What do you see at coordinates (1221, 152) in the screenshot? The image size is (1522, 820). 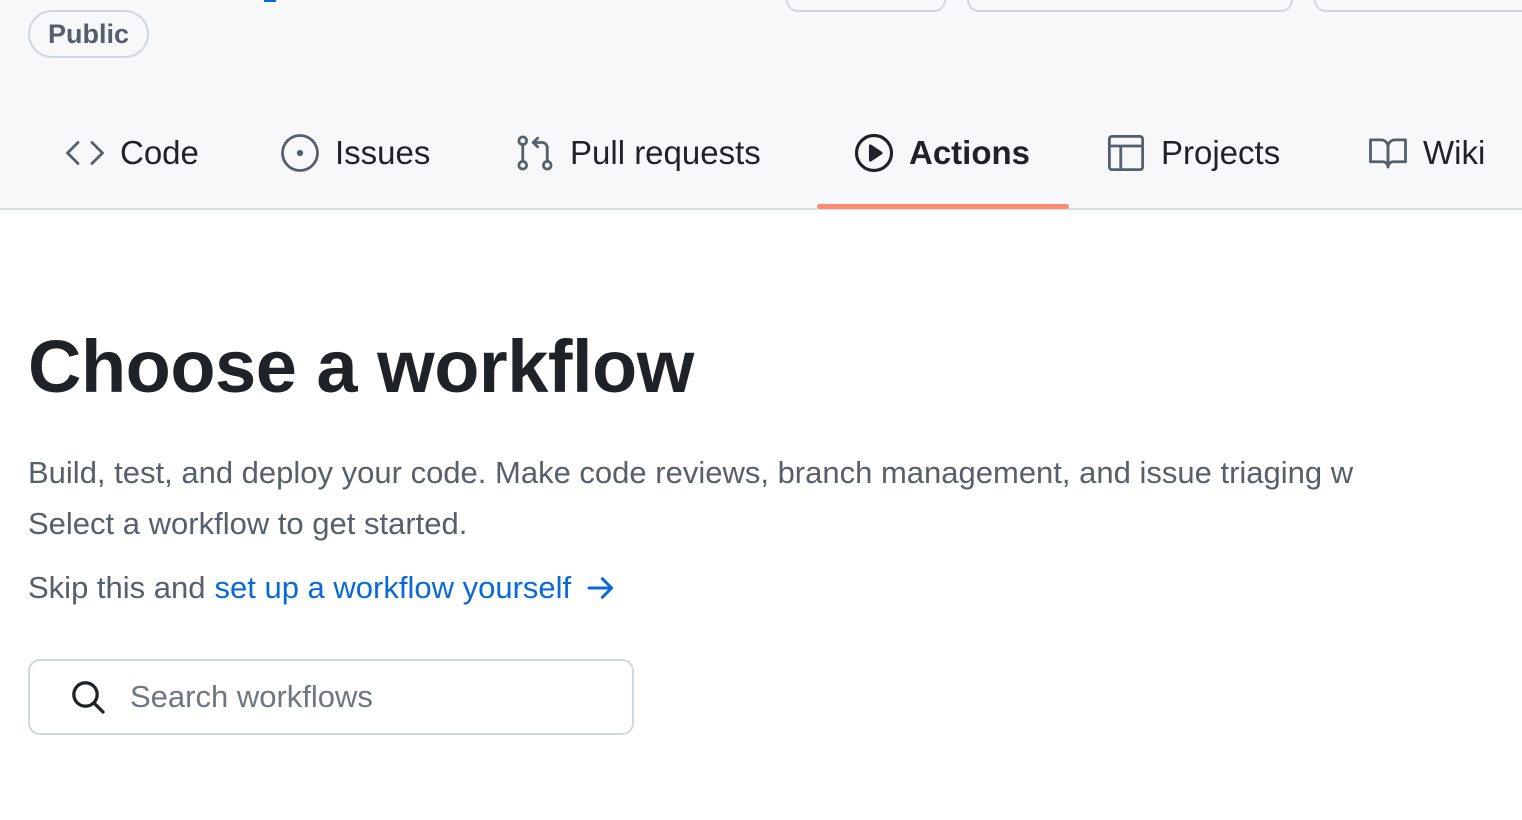 I see `tab-projects-label: Projects` at bounding box center [1221, 152].